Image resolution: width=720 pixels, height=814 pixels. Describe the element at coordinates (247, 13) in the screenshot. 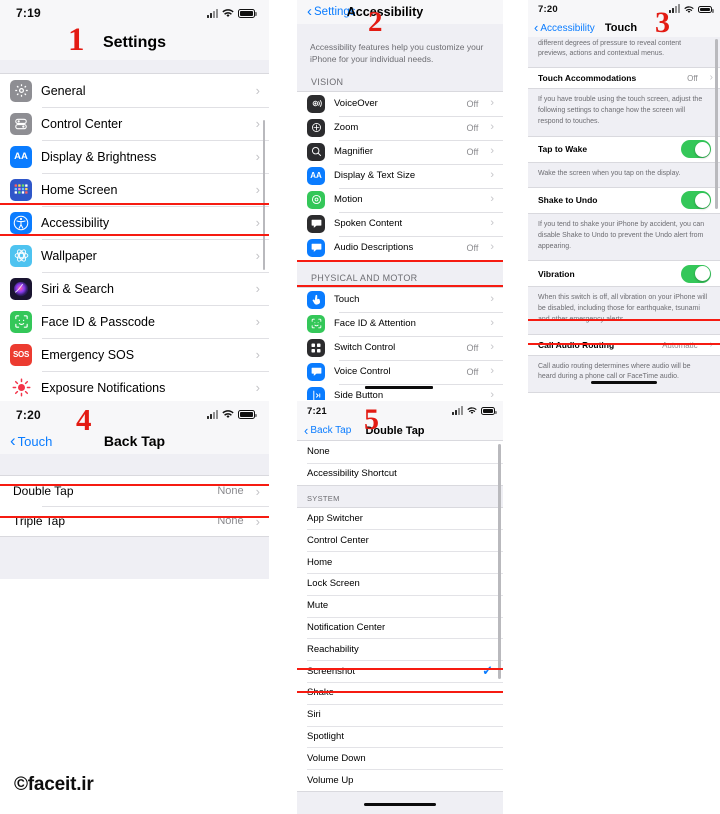

I see `battery-icon` at that location.